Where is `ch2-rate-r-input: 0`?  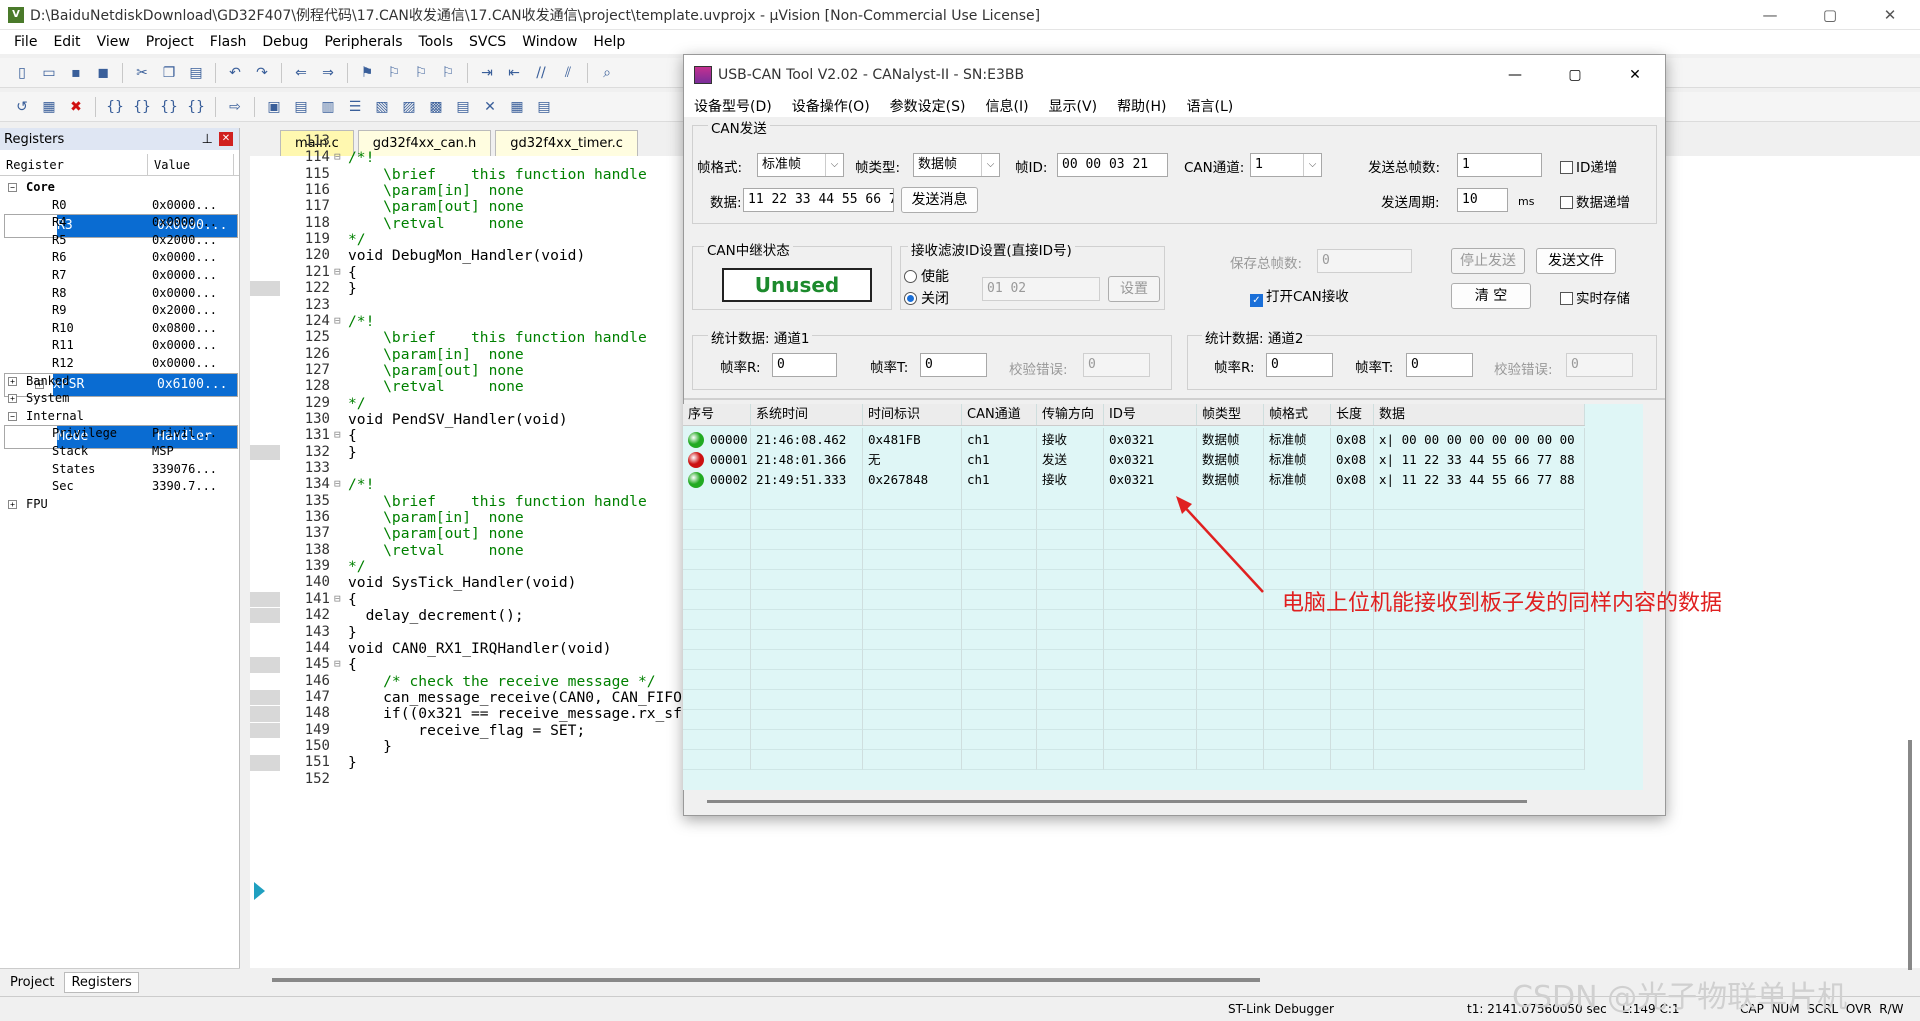
ch2-rate-r-input: 0 is located at coordinates (1299, 365).